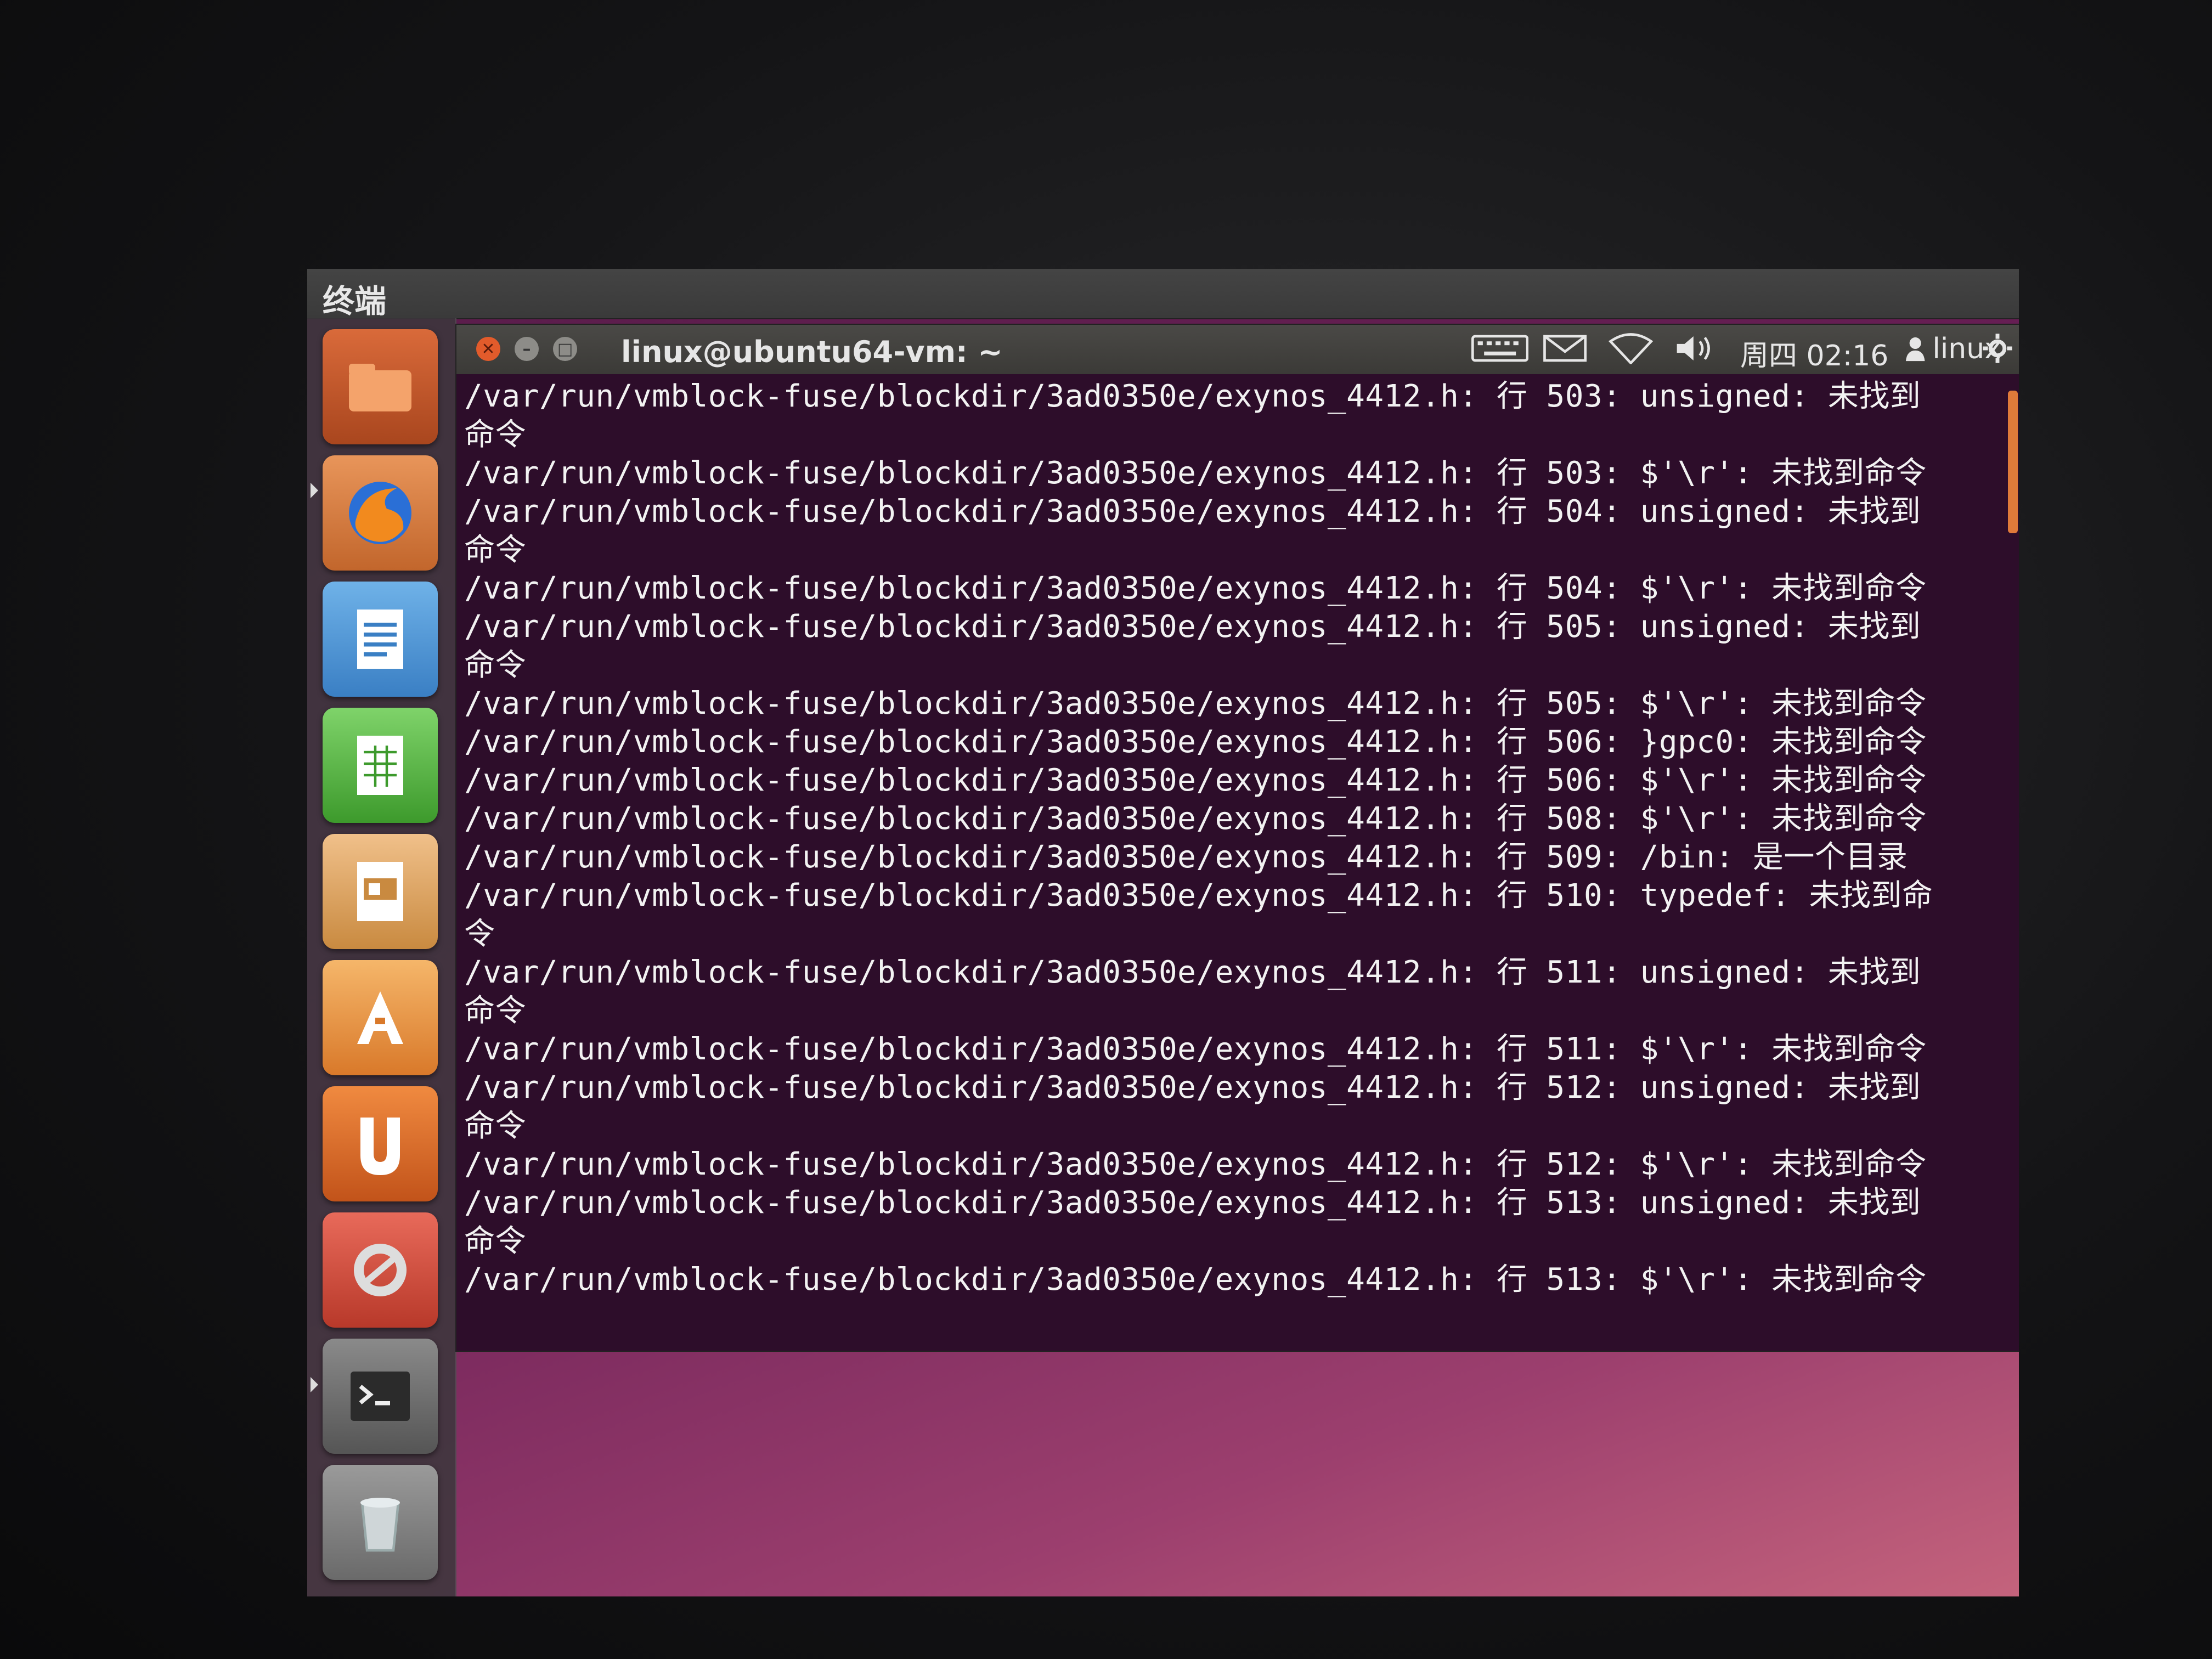 The image size is (2212, 1659). Describe the element at coordinates (1815, 356) in the screenshot. I see `clock-text: 周四 02:16` at that location.